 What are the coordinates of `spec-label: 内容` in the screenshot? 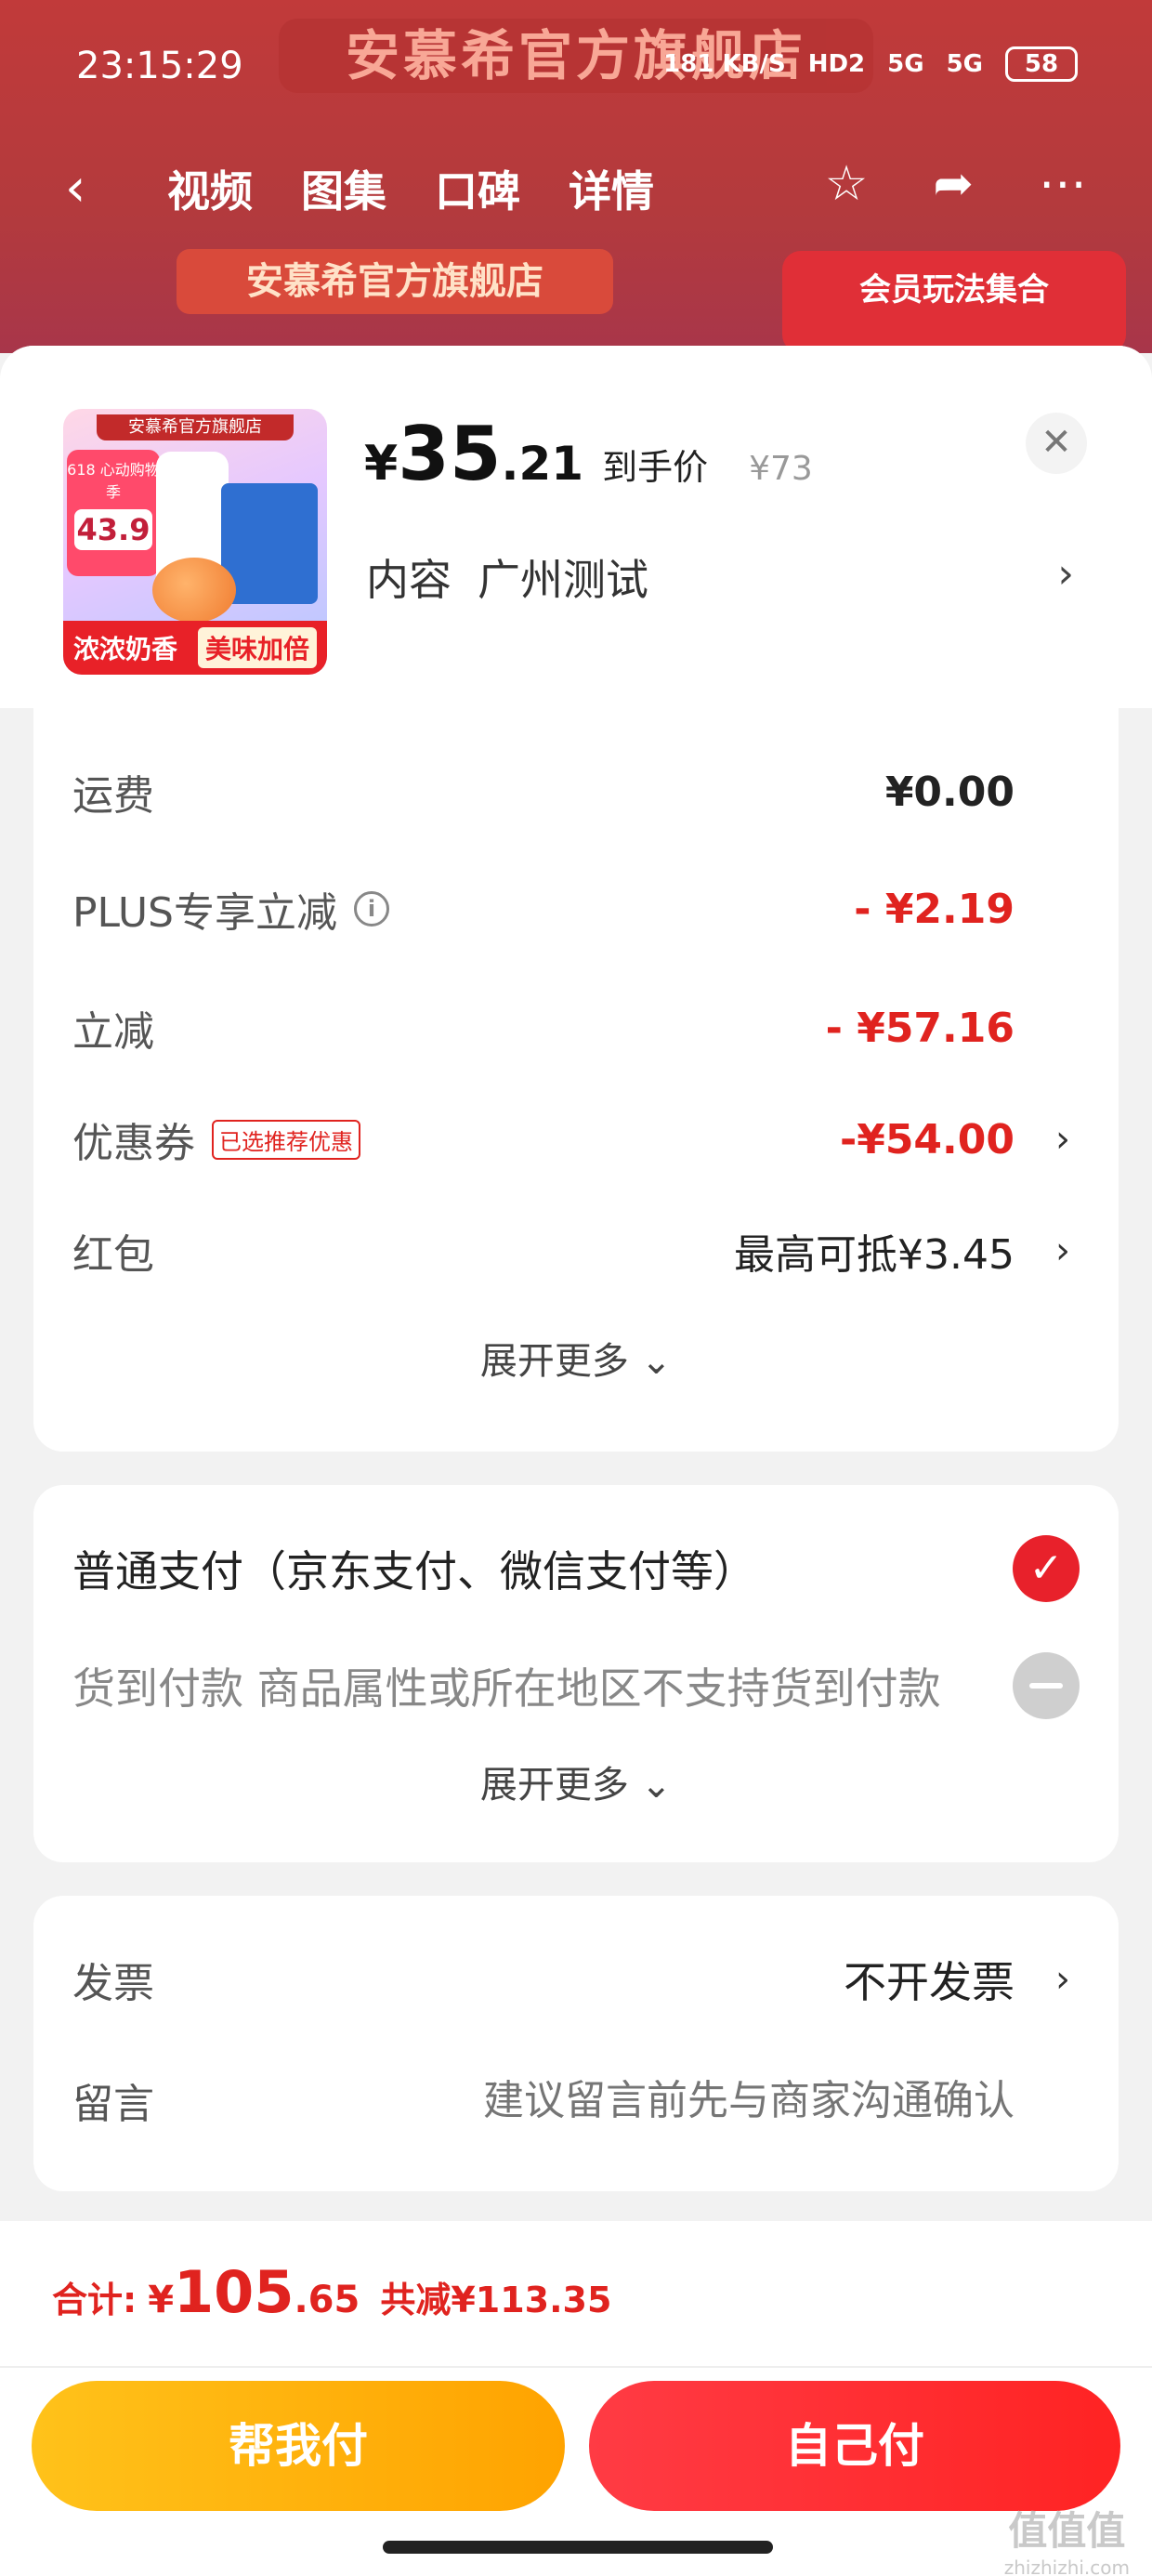 It's located at (409, 580).